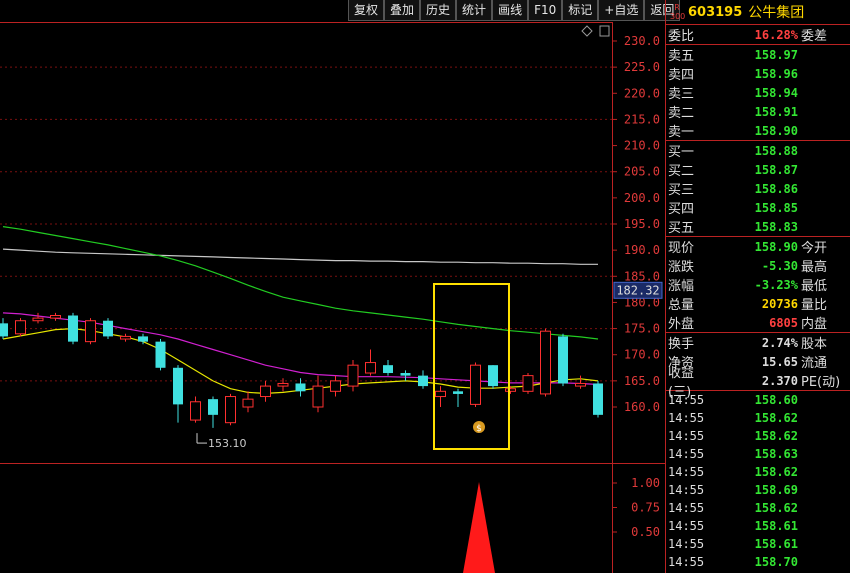 The height and width of the screenshot is (573, 850). I want to click on sell-level-price: 158.90, so click(776, 130).